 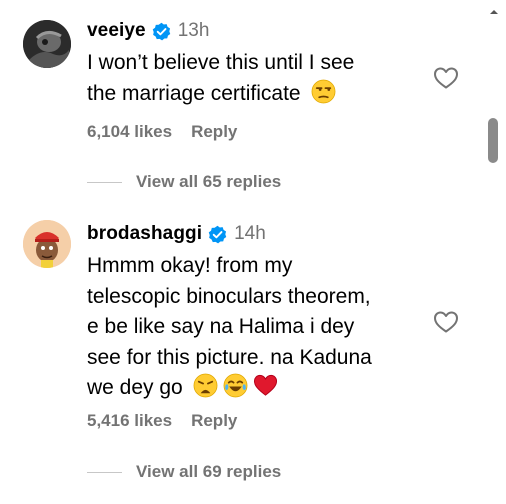 I want to click on comment-line: we dey go, so click(x=252, y=388).